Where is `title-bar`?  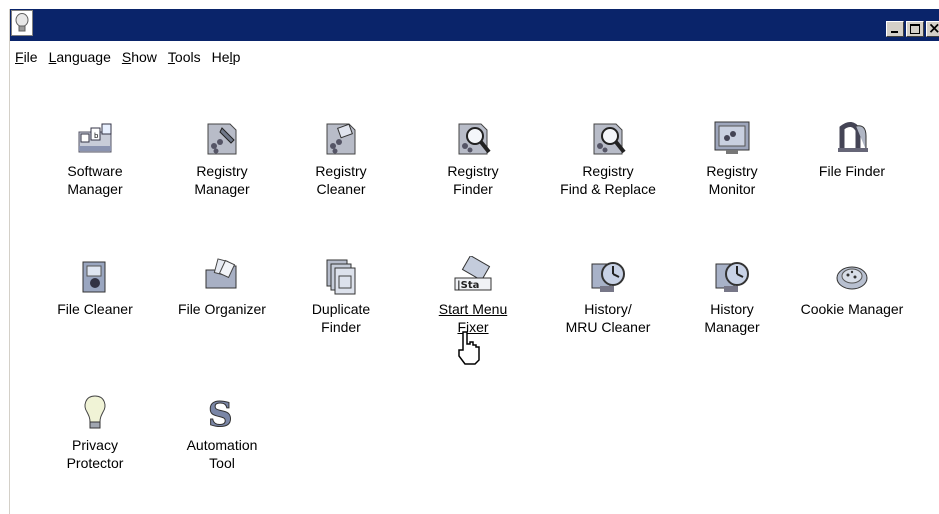 title-bar is located at coordinates (474, 25).